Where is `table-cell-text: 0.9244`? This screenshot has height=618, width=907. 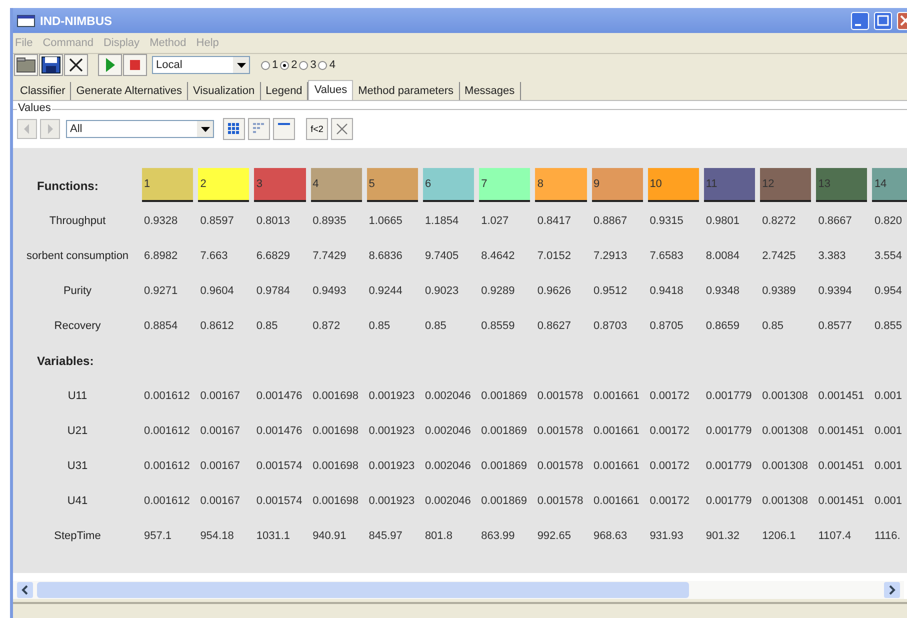
table-cell-text: 0.9244 is located at coordinates (386, 291).